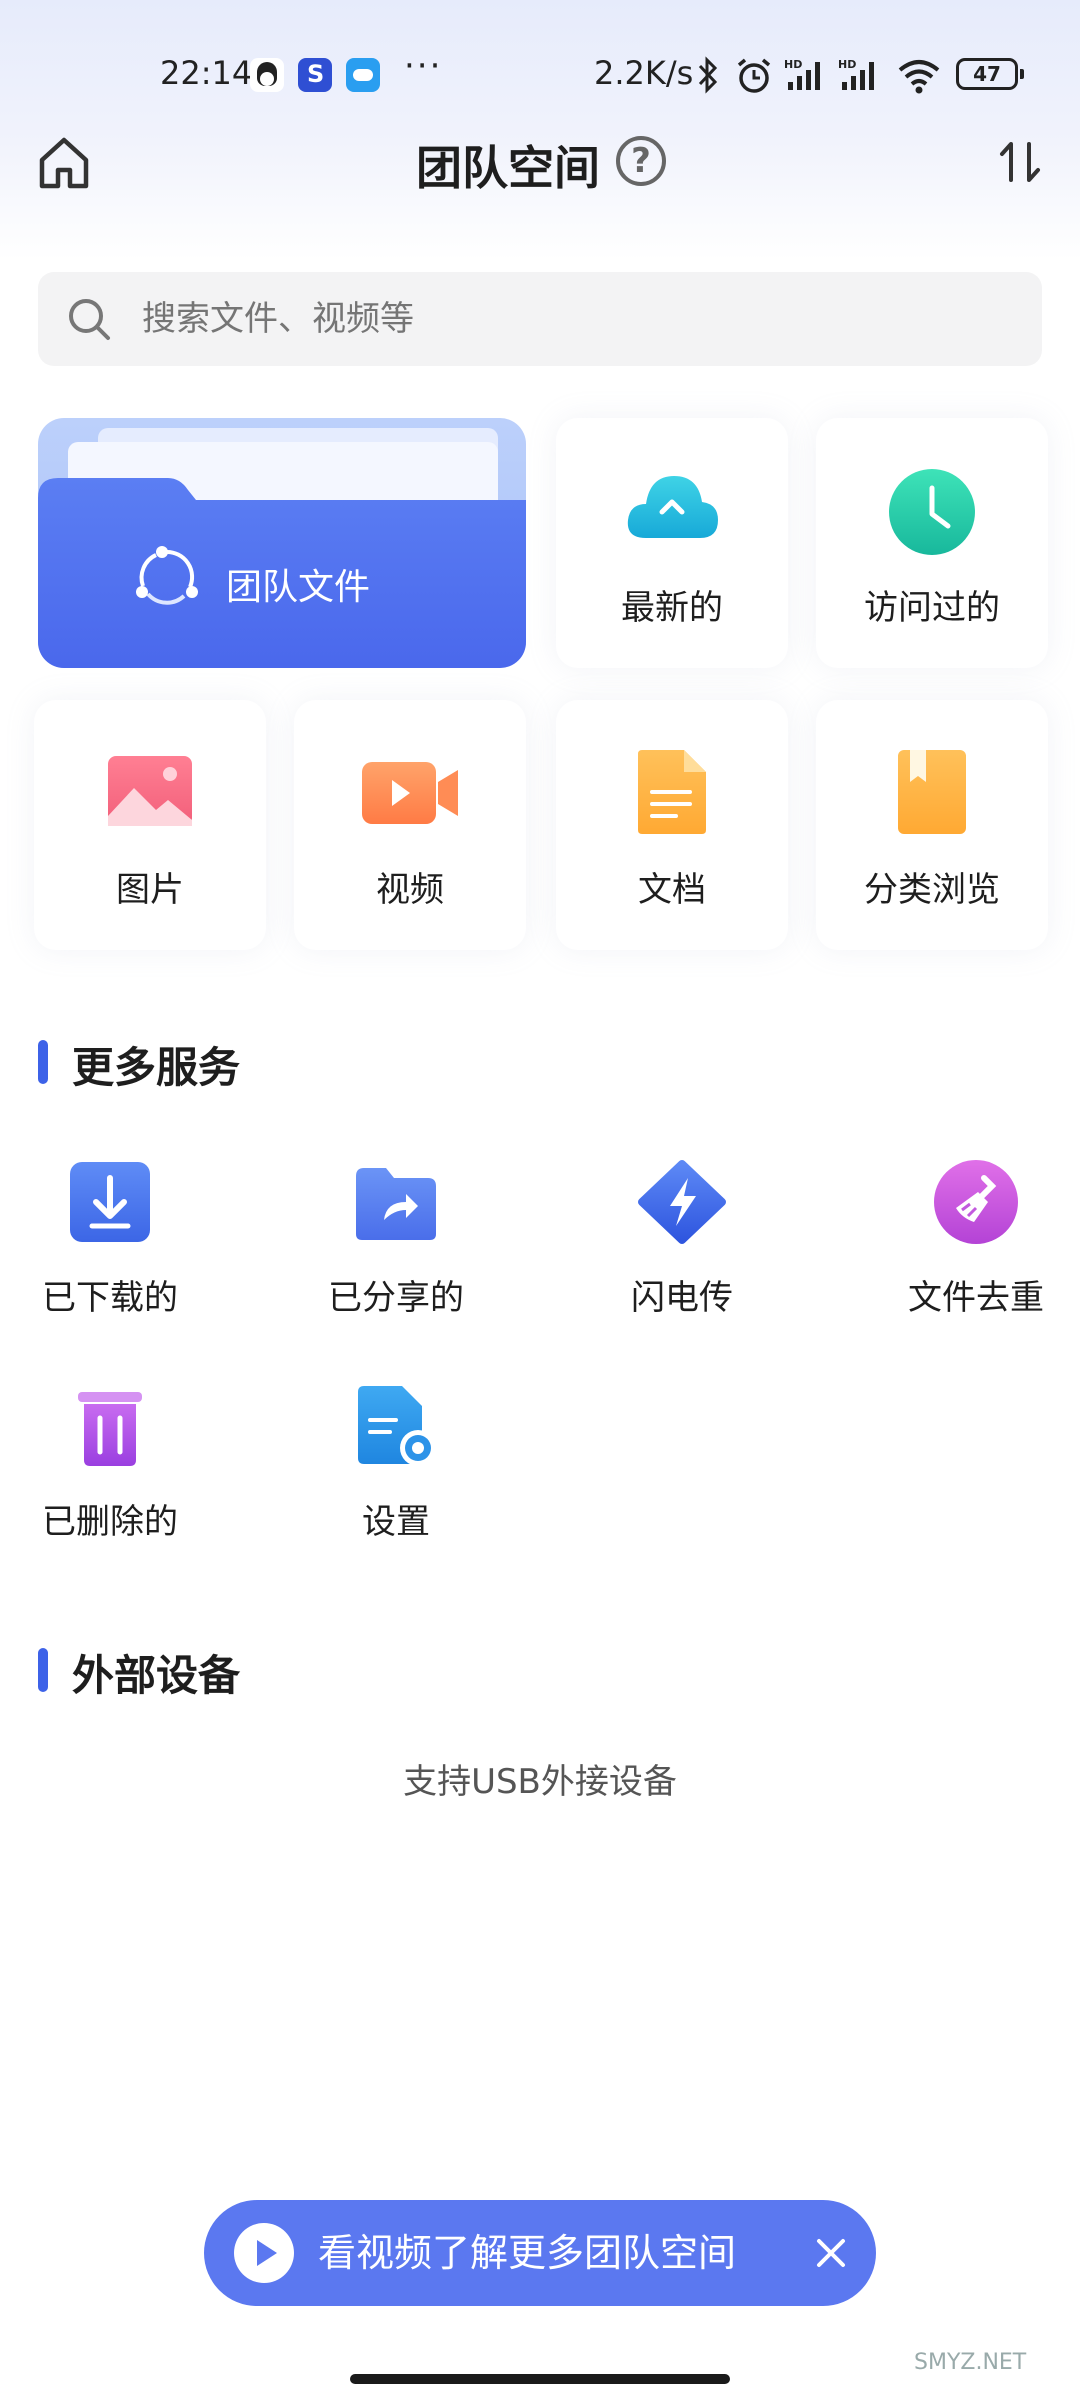 This screenshot has height=2400, width=1080. I want to click on usb-support-note: 支持USB外接设备, so click(540, 1782).